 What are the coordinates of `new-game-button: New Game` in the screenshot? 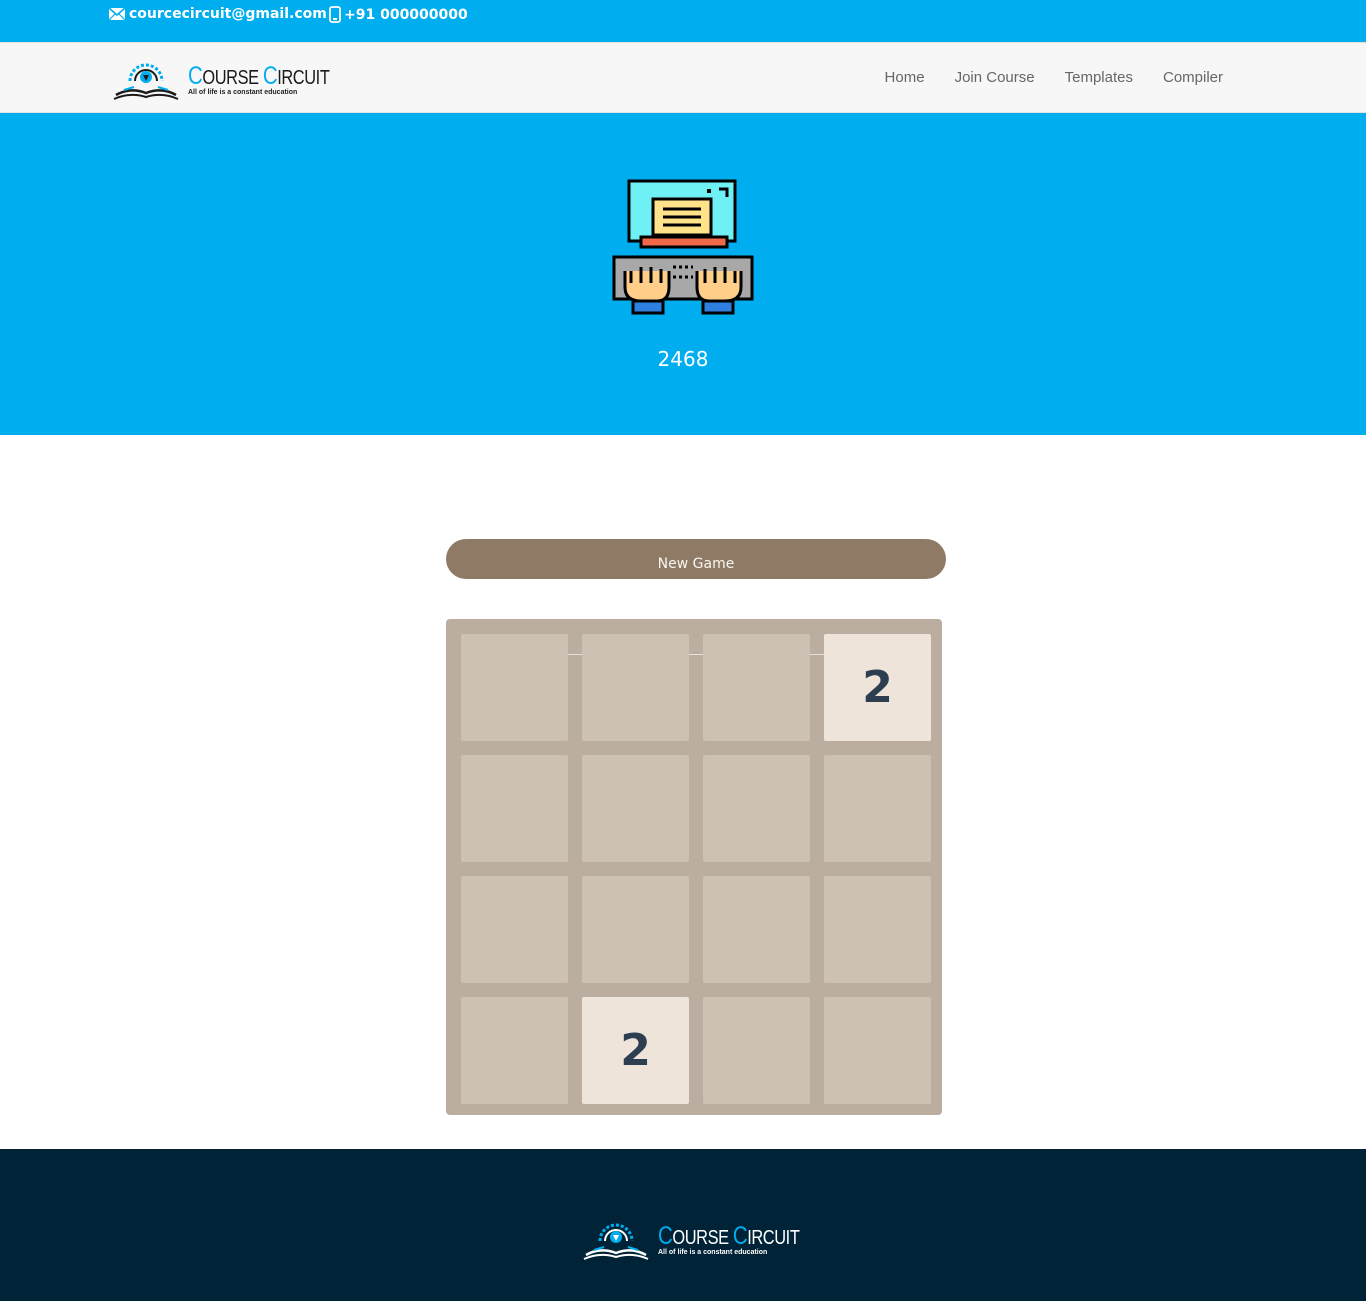 It's located at (696, 559).